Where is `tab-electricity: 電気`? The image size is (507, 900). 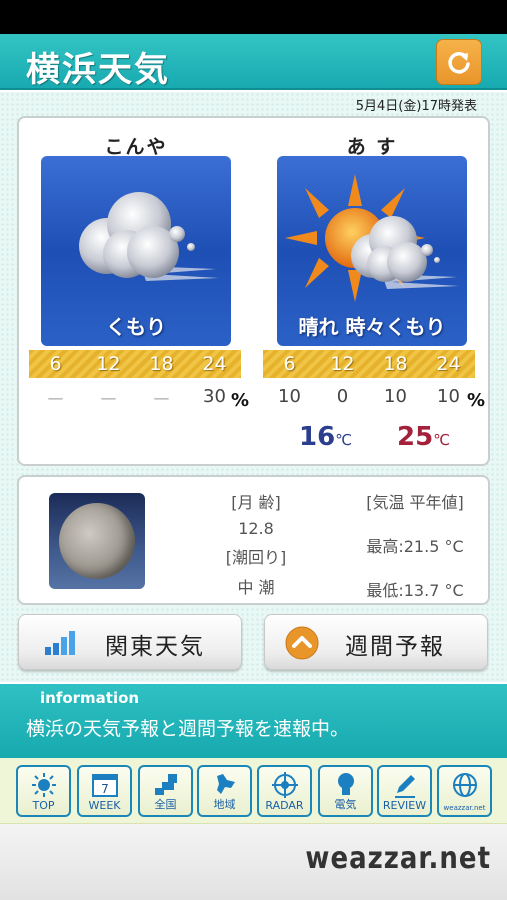 tab-electricity: 電気 is located at coordinates (345, 791).